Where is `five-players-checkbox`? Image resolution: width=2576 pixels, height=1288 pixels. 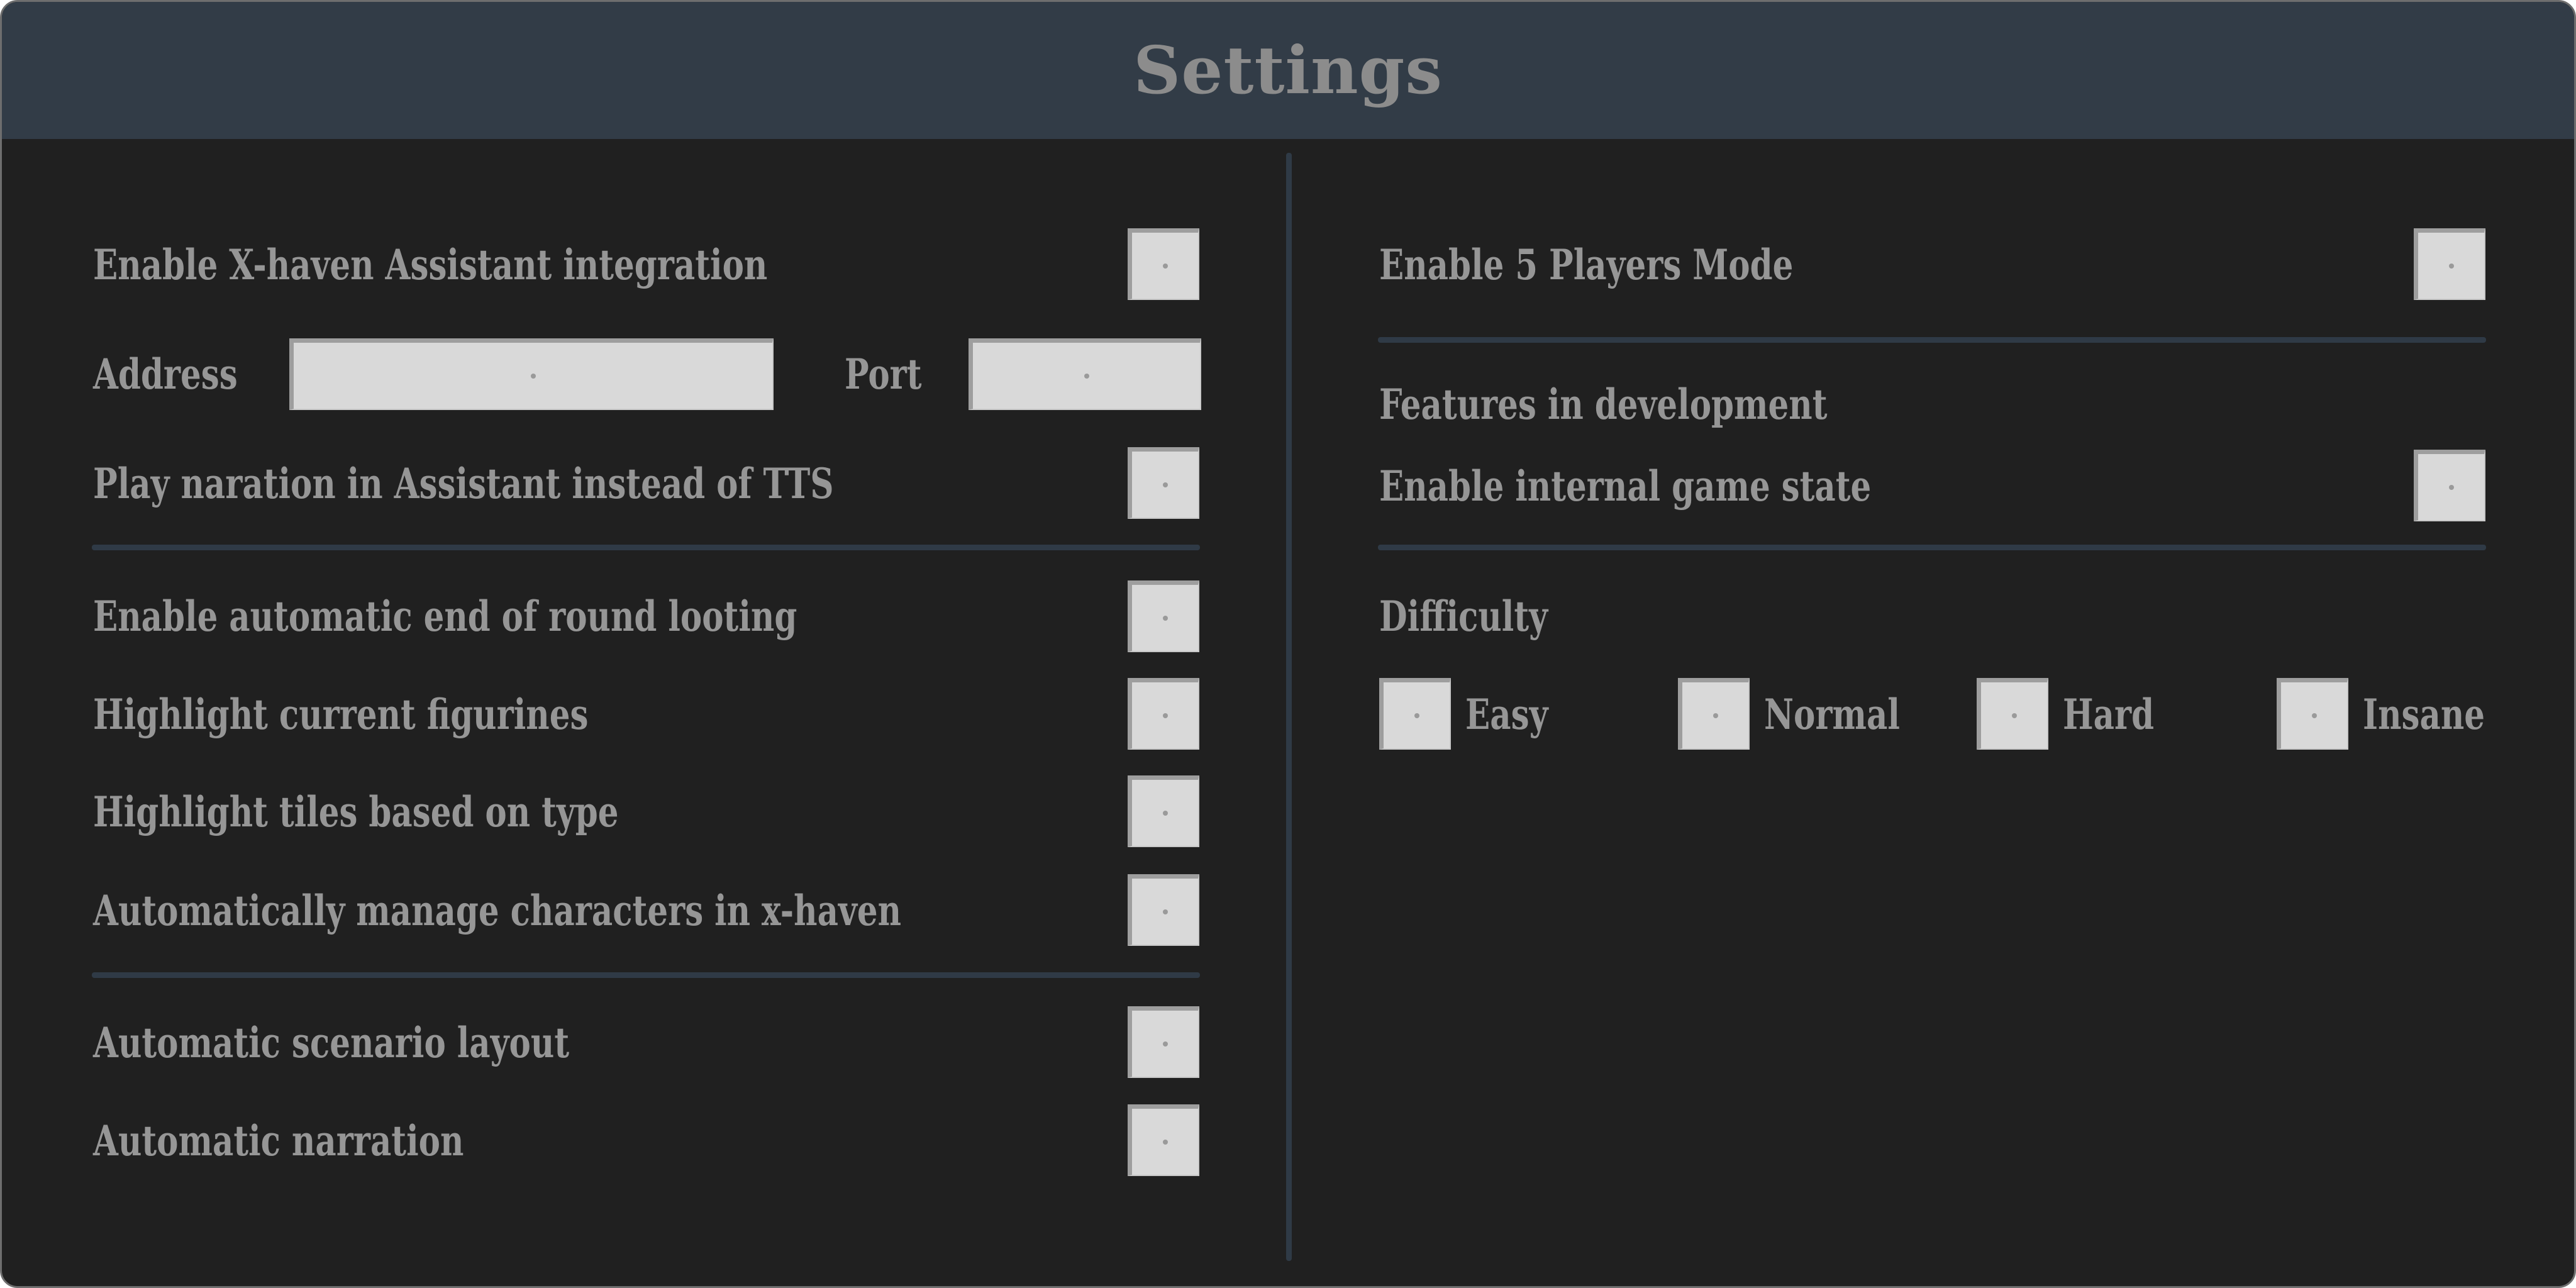 five-players-checkbox is located at coordinates (2449, 264).